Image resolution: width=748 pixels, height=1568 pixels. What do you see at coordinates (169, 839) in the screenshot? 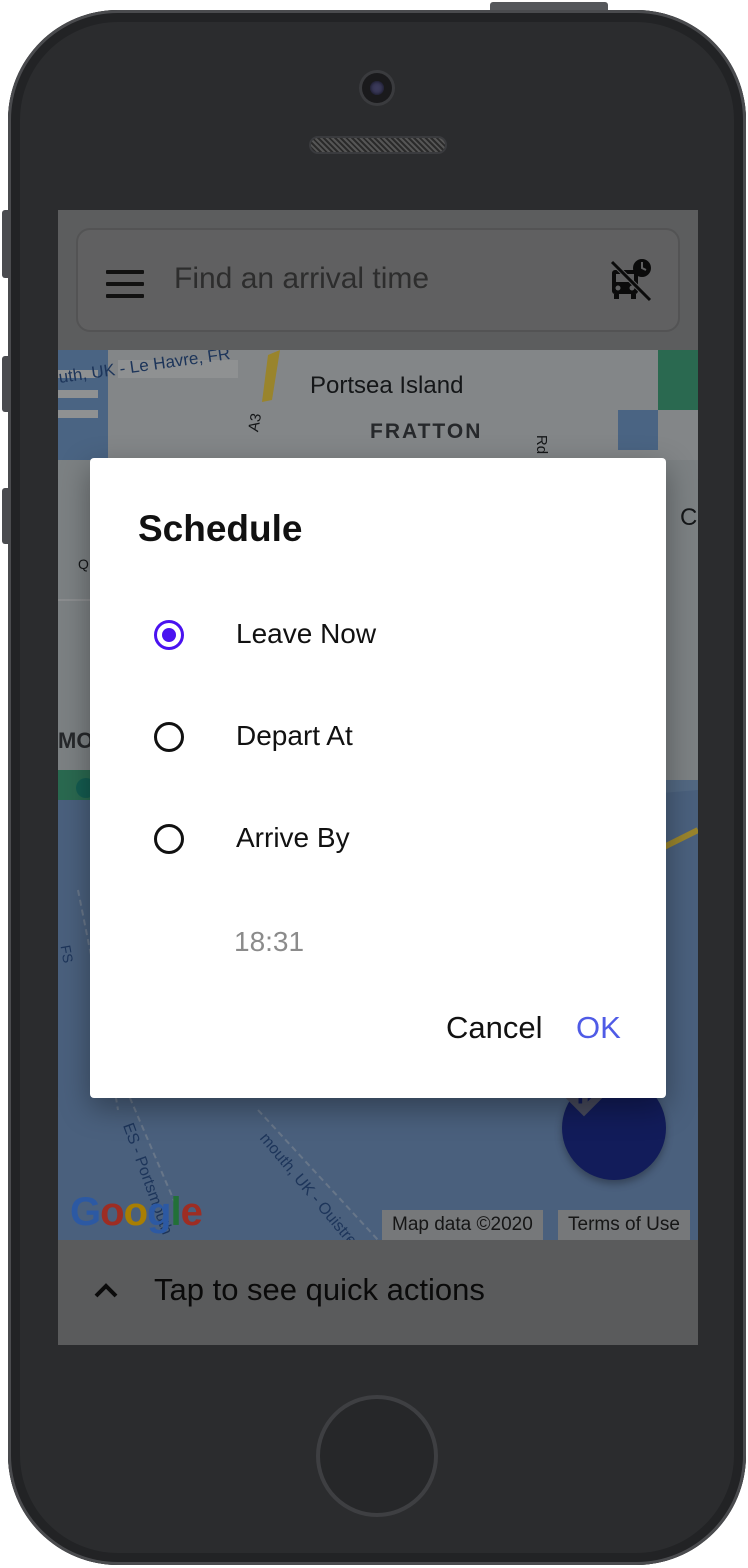
I see `radio-arrive-by` at bounding box center [169, 839].